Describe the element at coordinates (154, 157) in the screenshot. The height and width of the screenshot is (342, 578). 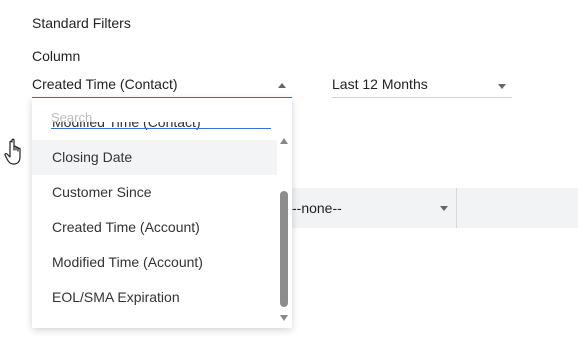
I see `option-item: Closing Date` at that location.